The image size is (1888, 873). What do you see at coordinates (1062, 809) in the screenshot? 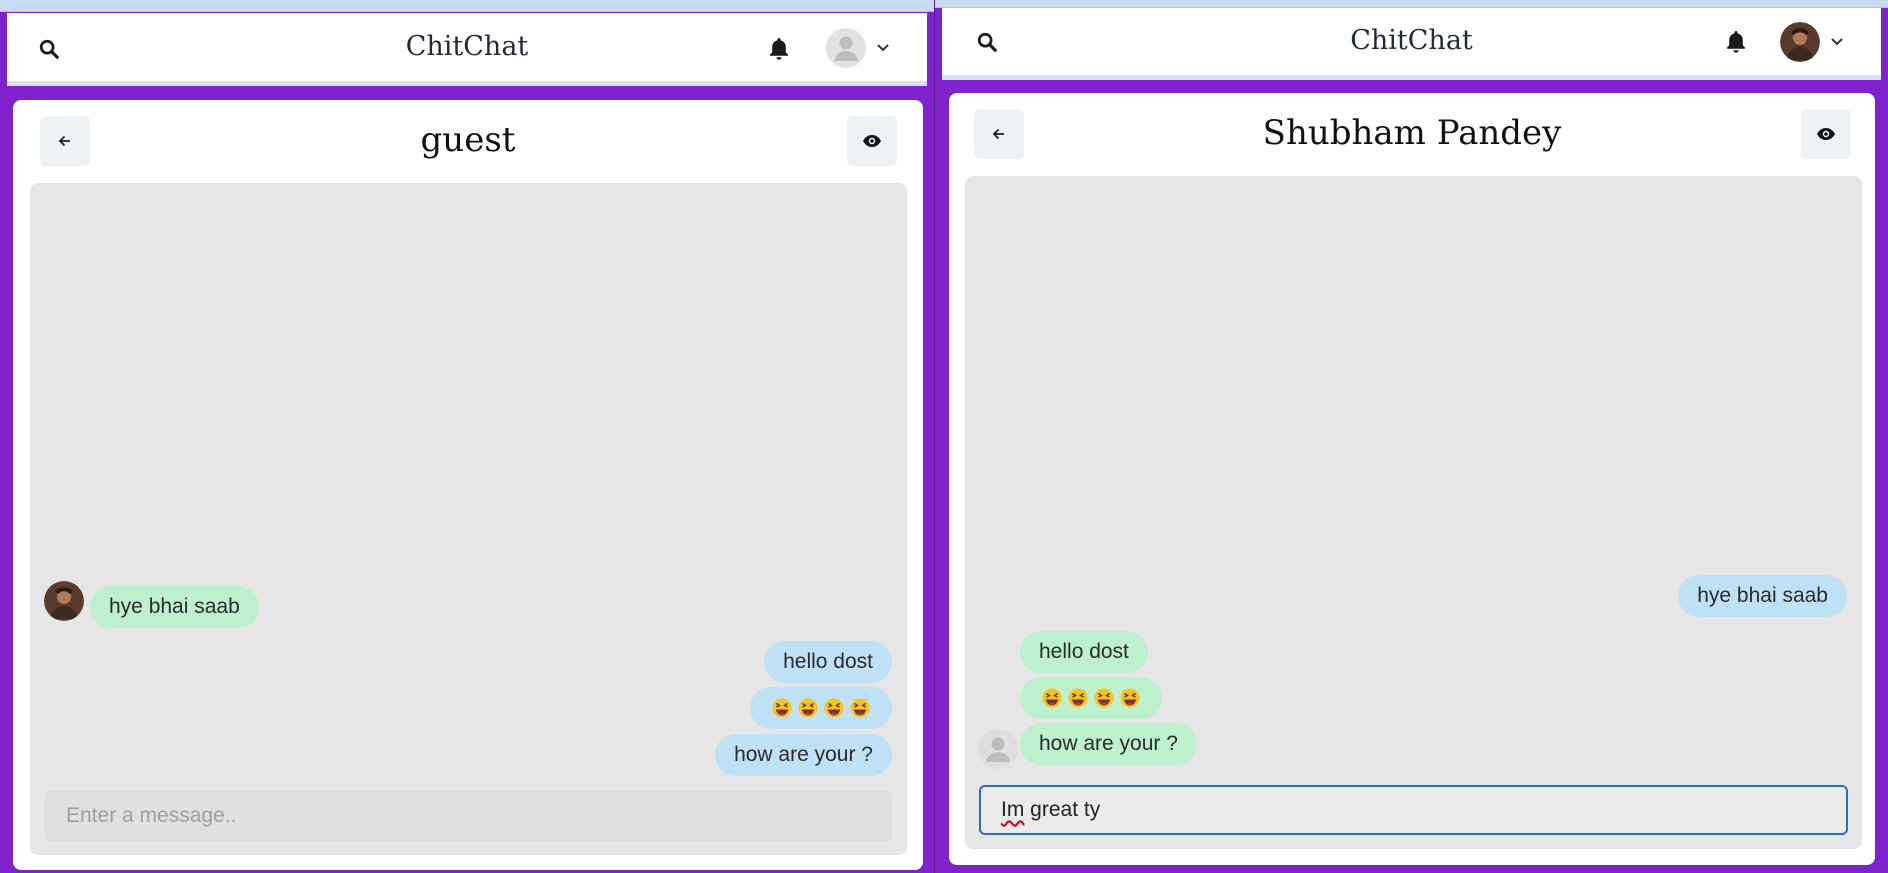
I see `input-text: great ty` at bounding box center [1062, 809].